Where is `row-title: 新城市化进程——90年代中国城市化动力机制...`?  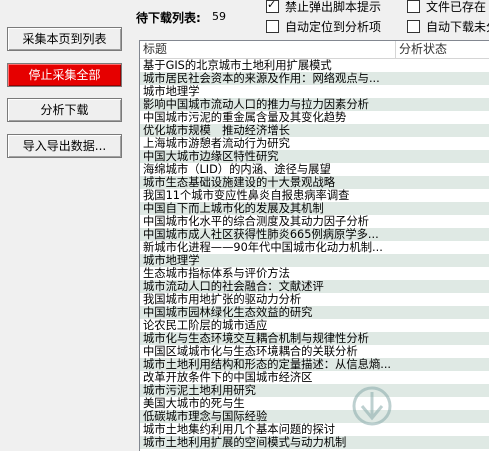 row-title: 新城市化进程——90年代中国城市化动力机制... is located at coordinates (263, 247).